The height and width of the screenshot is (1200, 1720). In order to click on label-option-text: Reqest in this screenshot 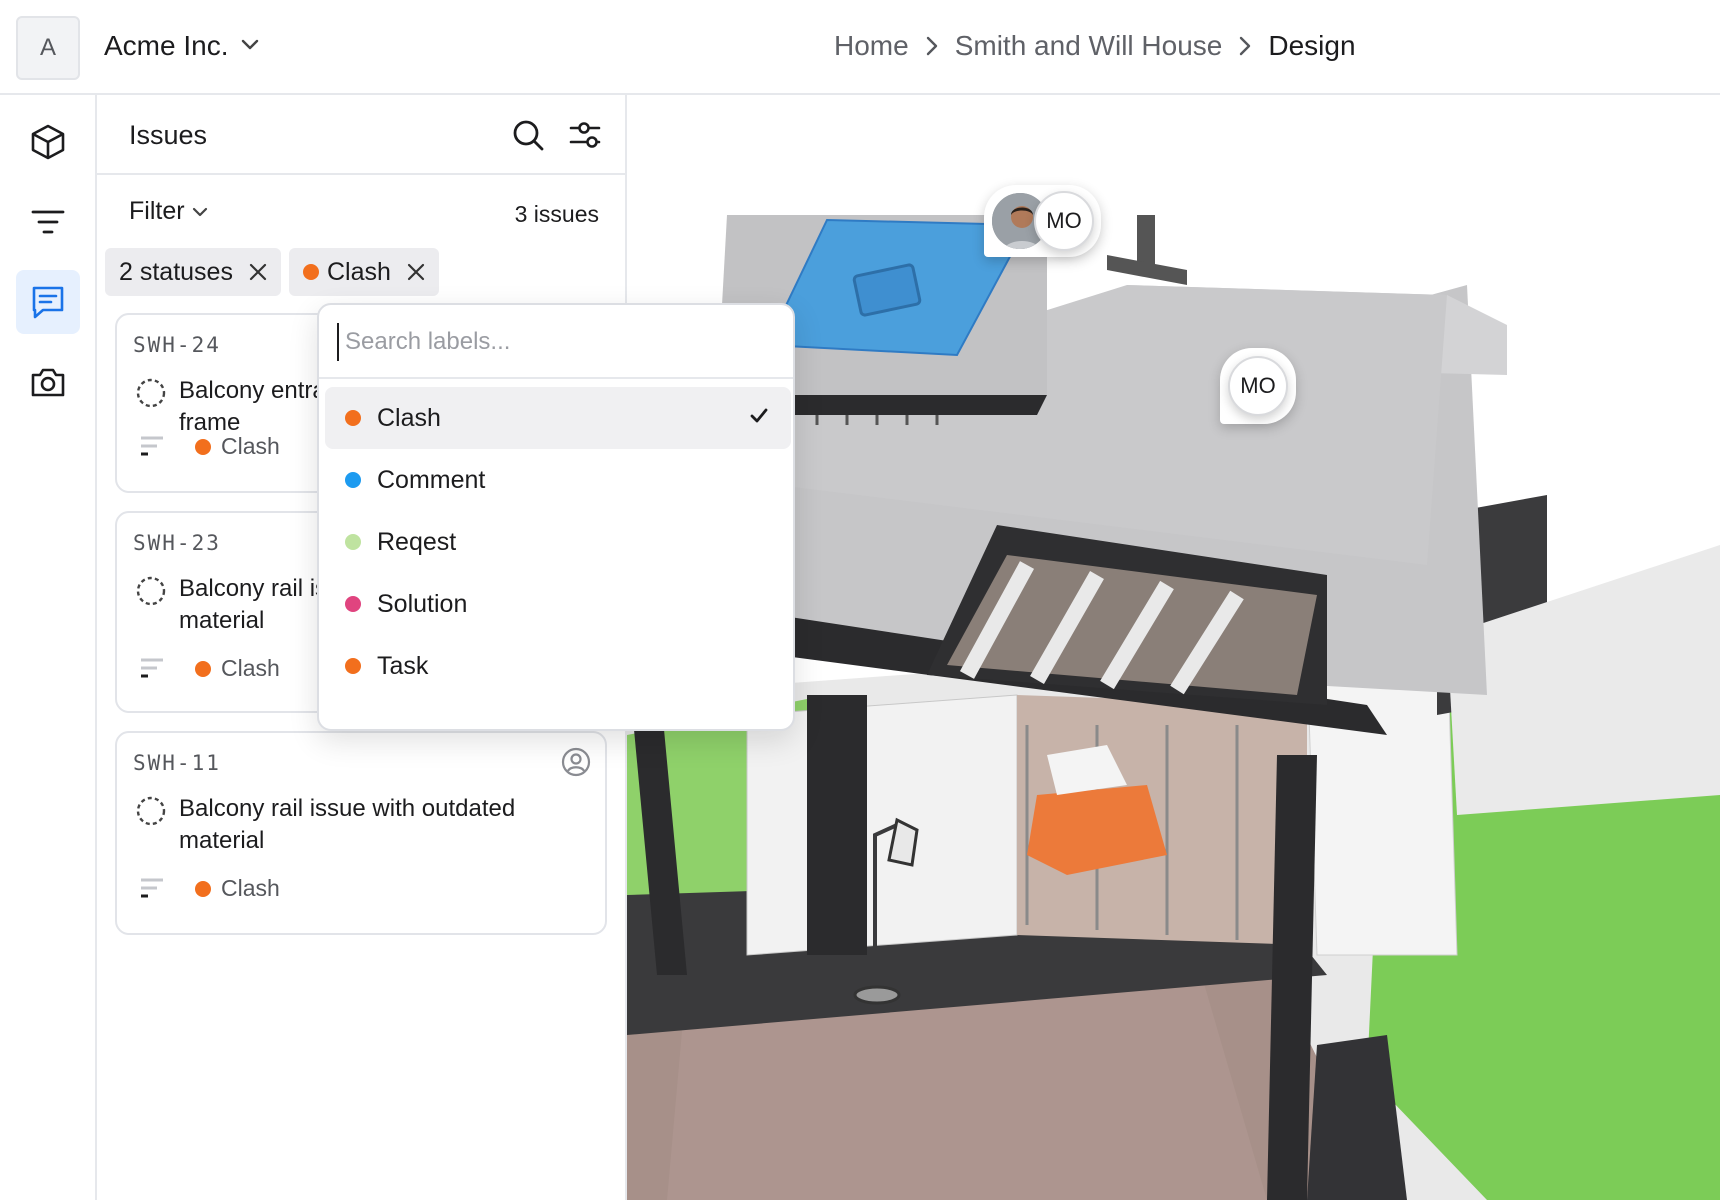, I will do `click(417, 541)`.